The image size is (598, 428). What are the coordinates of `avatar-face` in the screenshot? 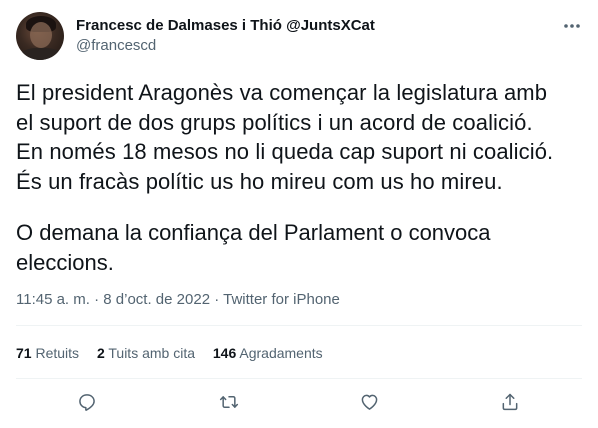 It's located at (41, 35).